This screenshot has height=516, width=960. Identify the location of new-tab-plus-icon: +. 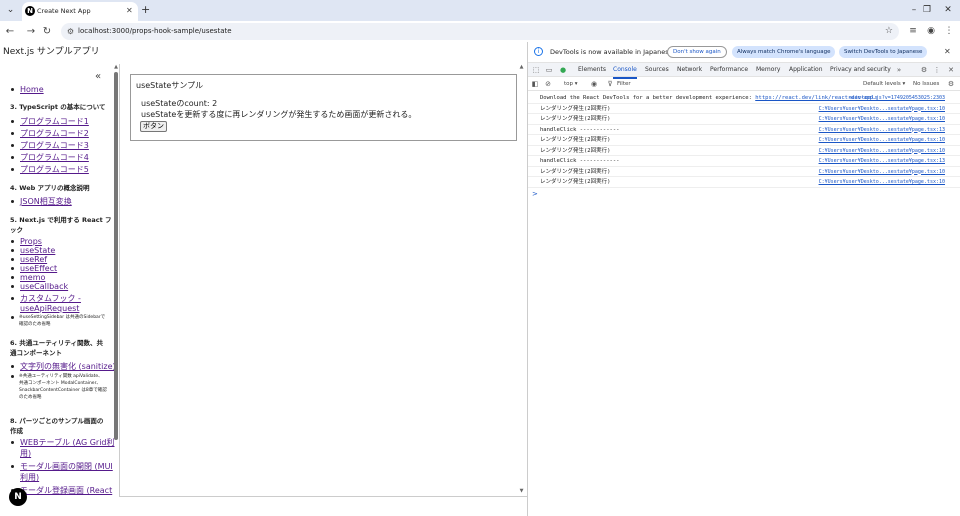
(145, 10).